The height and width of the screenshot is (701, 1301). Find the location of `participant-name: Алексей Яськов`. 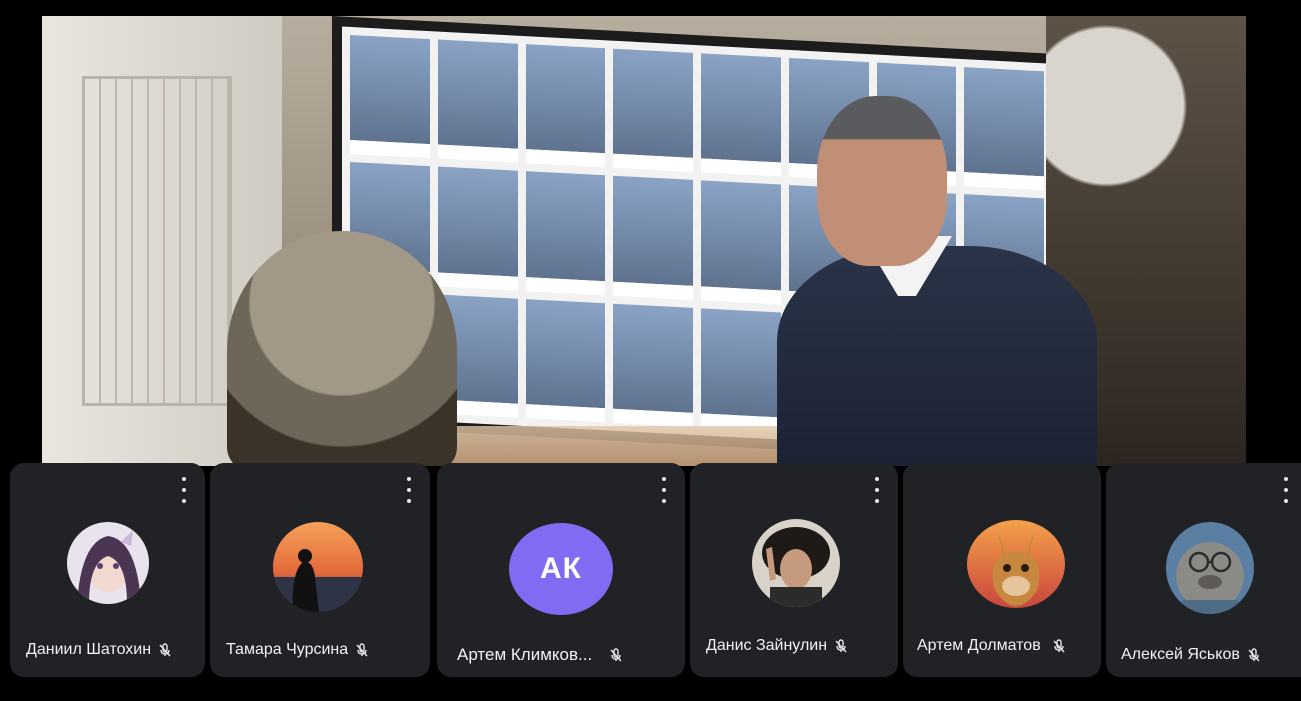

participant-name: Алексей Яськов is located at coordinates (1180, 654).